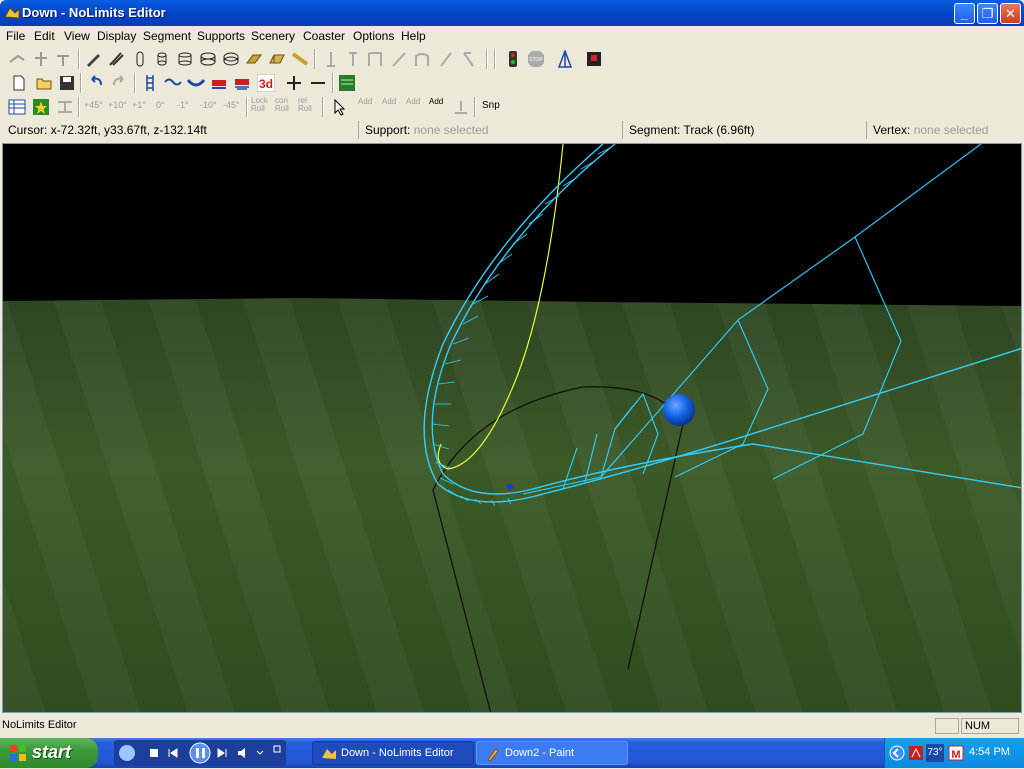 Image resolution: width=1024 pixels, height=769 pixels. Describe the element at coordinates (413, 36) in the screenshot. I see `menu-help: Help` at that location.